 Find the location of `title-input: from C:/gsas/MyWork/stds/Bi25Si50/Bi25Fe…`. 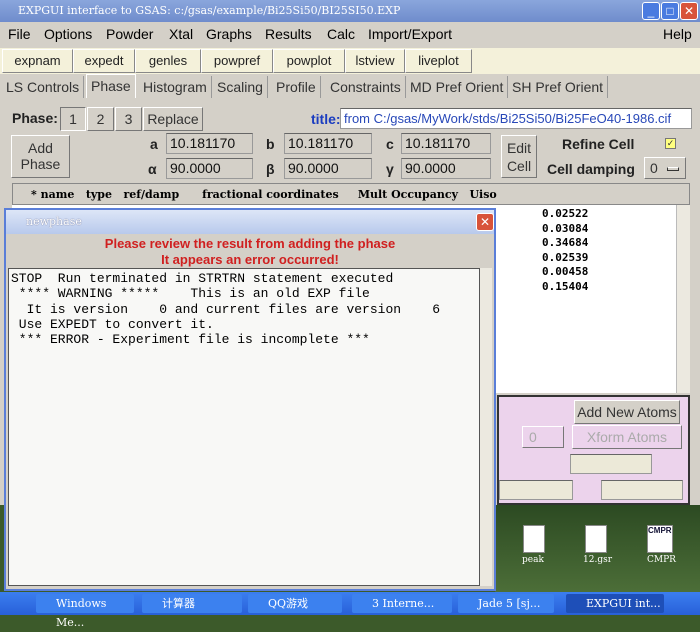

title-input: from C:/gsas/MyWork/stds/Bi25Si50/Bi25Fe… is located at coordinates (516, 118).